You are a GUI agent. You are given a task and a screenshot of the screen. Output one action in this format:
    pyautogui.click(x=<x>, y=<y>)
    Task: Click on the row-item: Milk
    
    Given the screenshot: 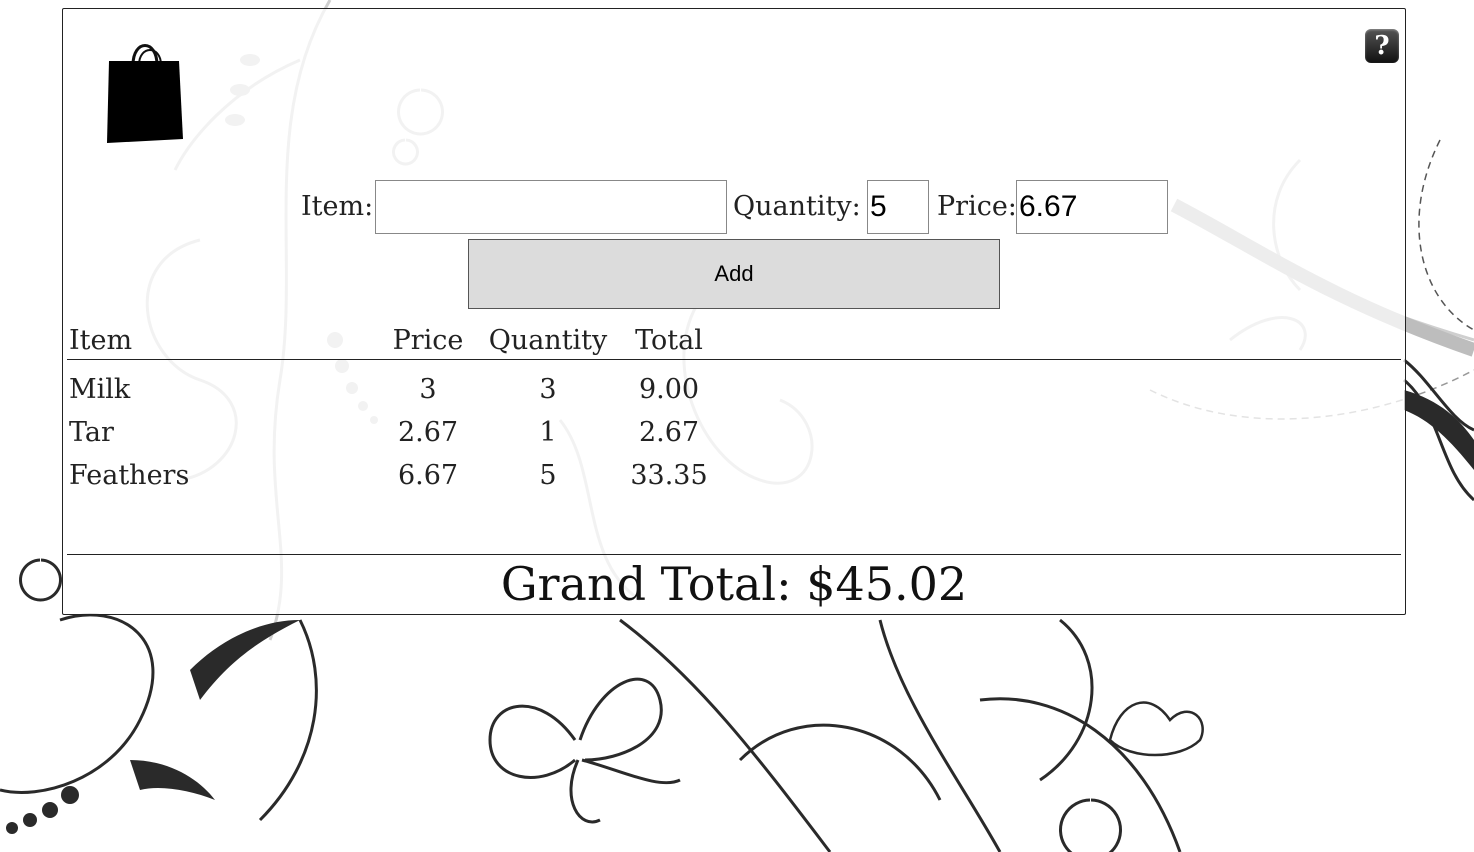 What is the action you would take?
    pyautogui.click(x=100, y=389)
    